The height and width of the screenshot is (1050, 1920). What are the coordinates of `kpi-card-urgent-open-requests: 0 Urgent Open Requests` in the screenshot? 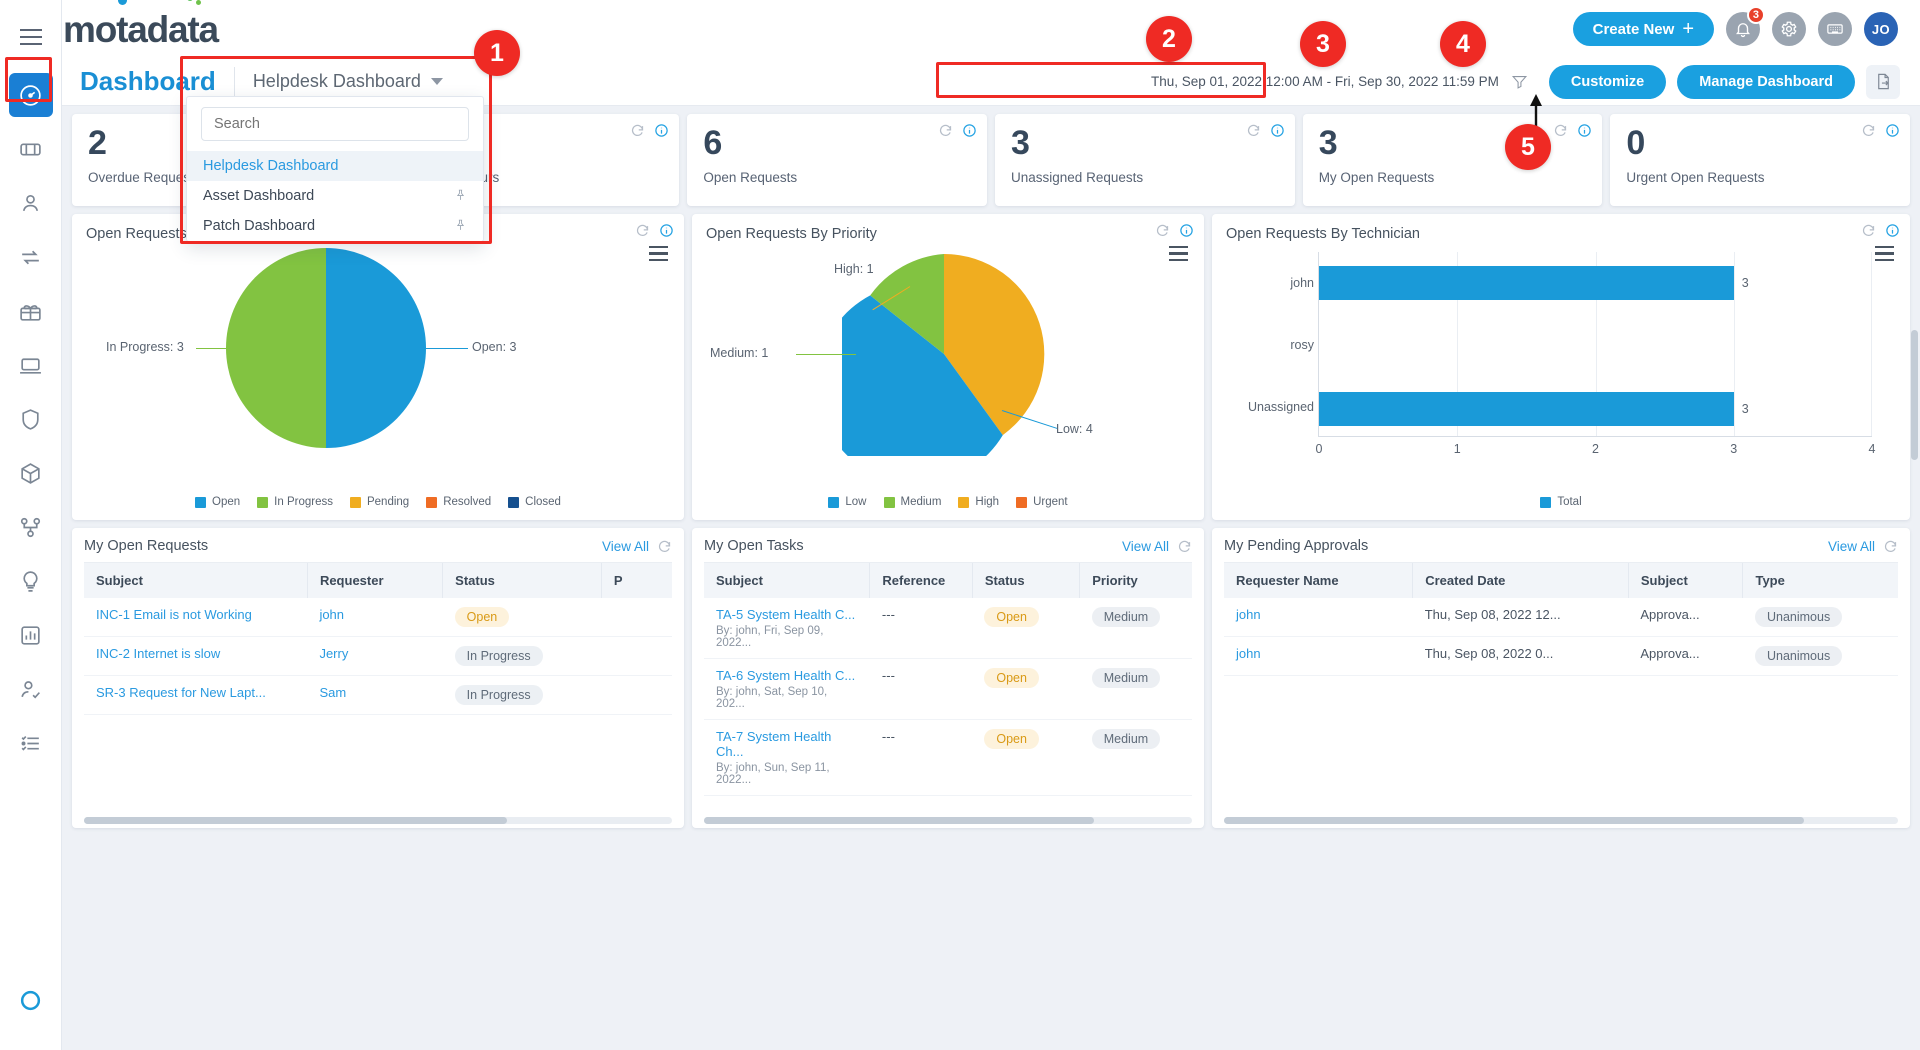 It's located at (1760, 160).